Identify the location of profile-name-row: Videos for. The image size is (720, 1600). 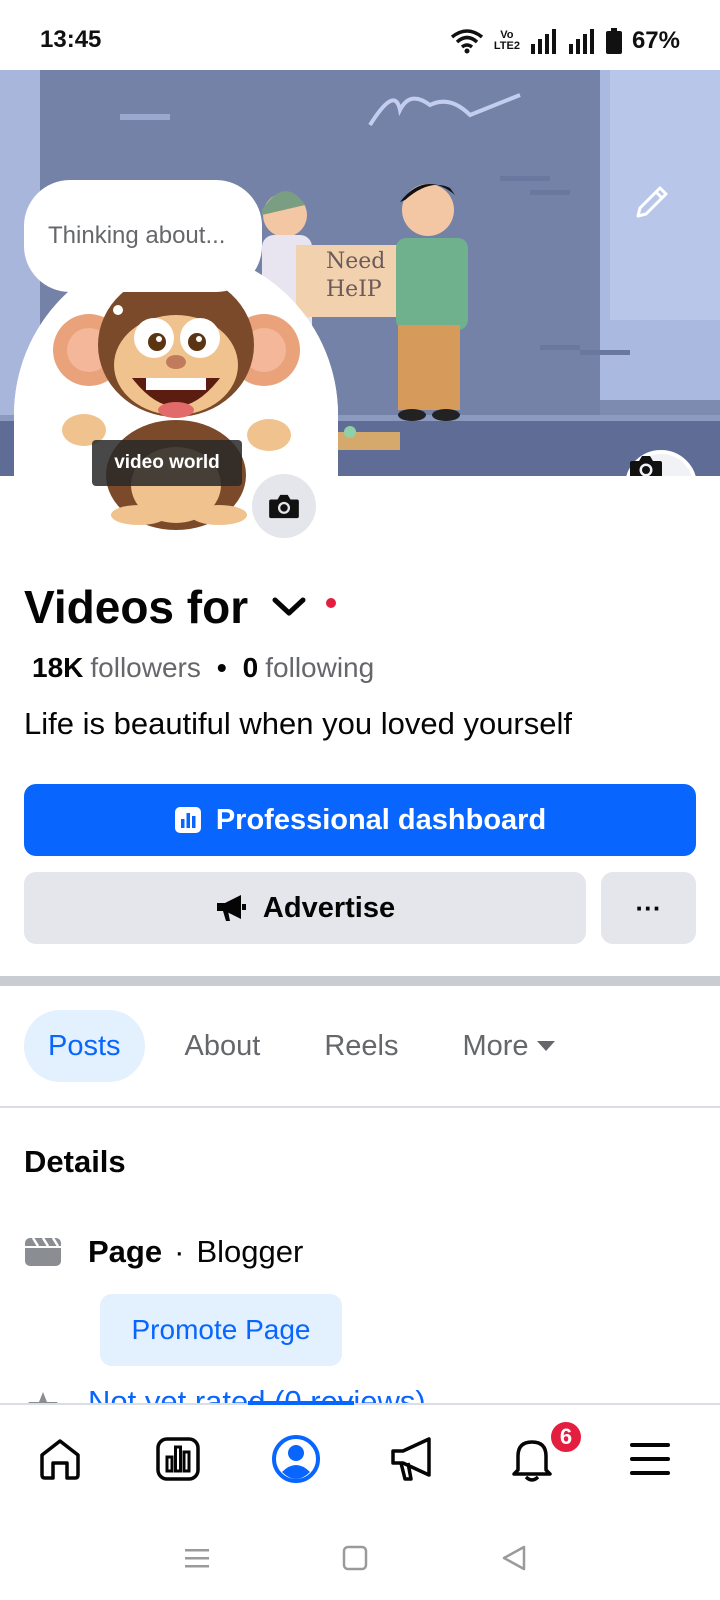
(180, 607).